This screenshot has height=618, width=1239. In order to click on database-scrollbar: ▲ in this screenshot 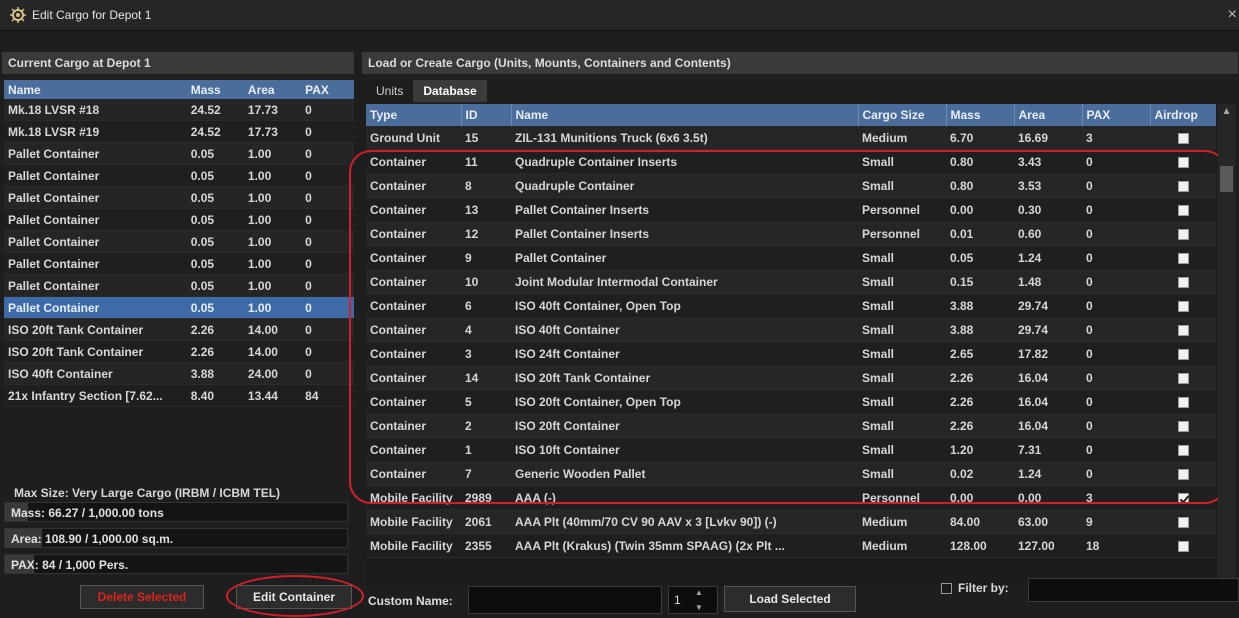, I will do `click(1226, 345)`.